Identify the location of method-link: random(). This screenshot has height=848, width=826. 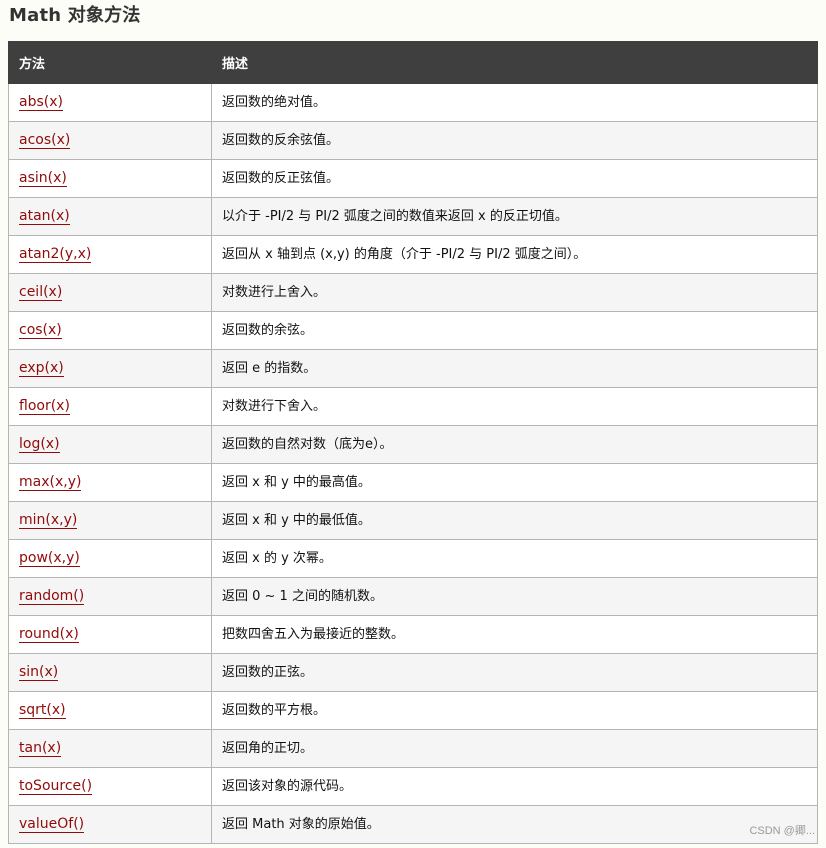
(52, 596).